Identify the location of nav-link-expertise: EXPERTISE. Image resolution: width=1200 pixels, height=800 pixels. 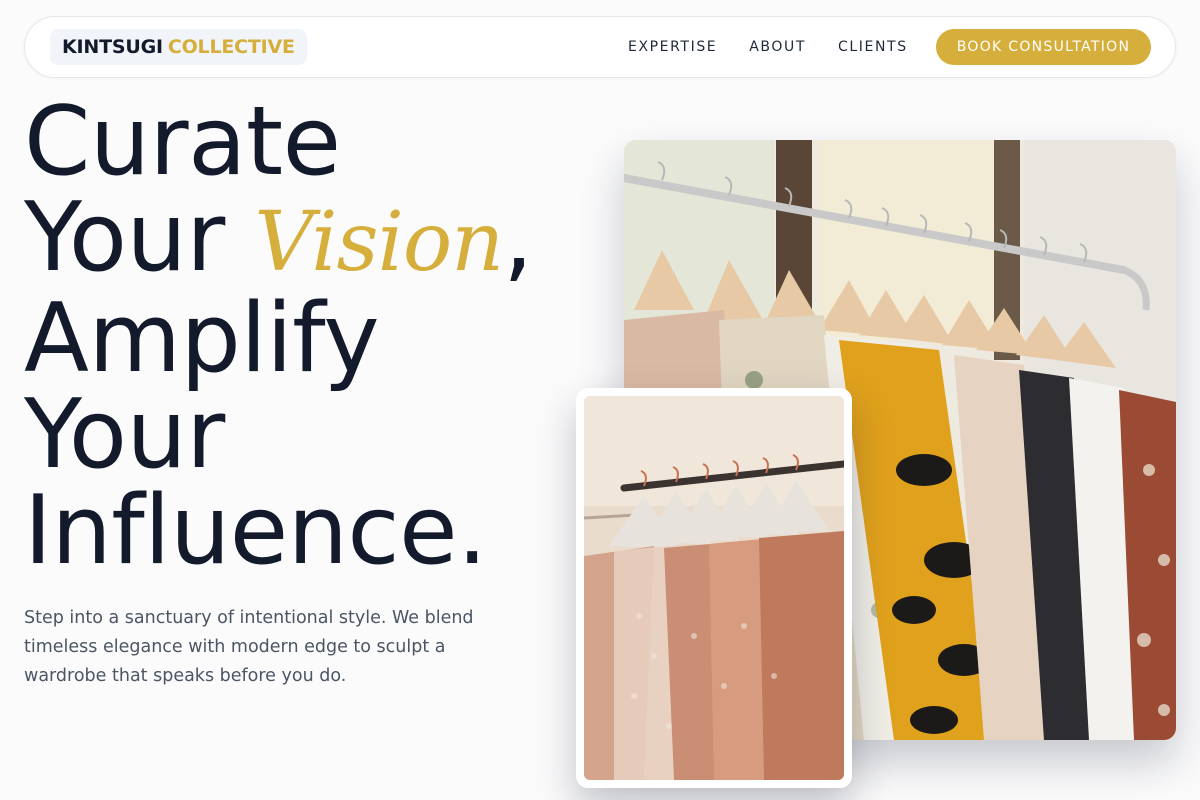
(672, 47).